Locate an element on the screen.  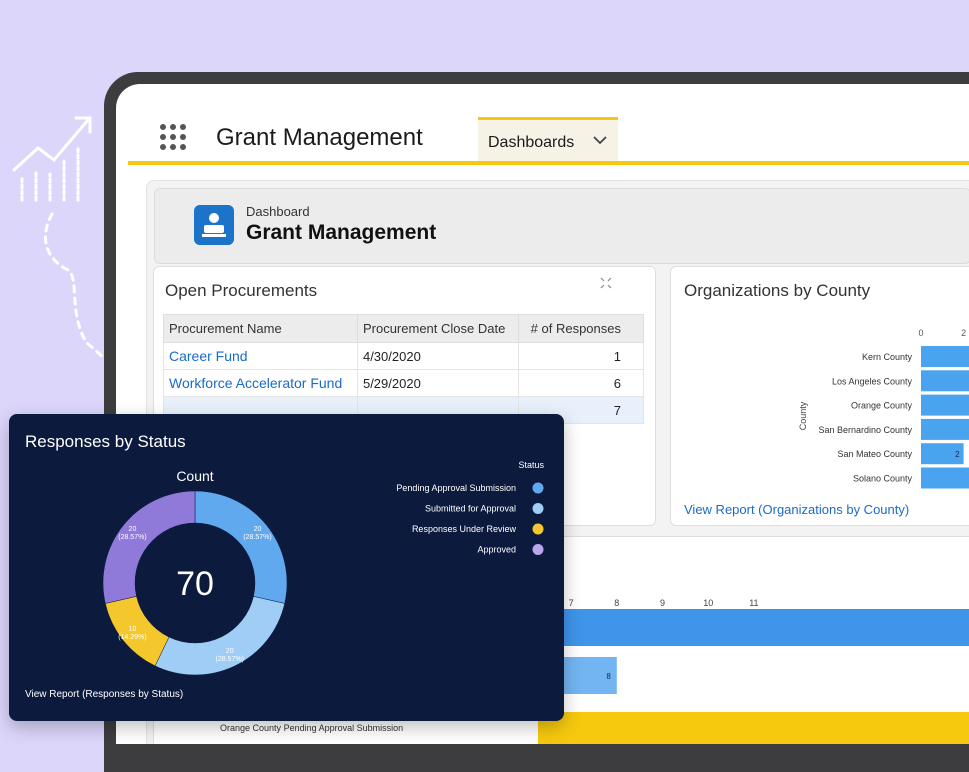
procurement-name-link: Workforce Accelerator Fund is located at coordinates (260, 383).